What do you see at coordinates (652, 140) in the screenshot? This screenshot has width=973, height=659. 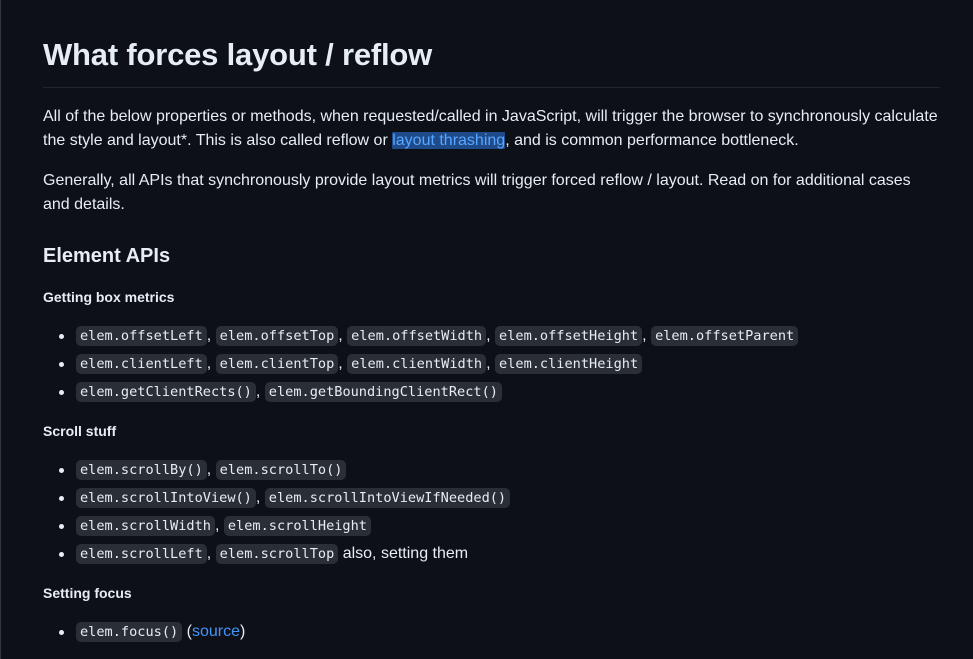 I see `intro-text-after: , and is common performance bottleneck.` at bounding box center [652, 140].